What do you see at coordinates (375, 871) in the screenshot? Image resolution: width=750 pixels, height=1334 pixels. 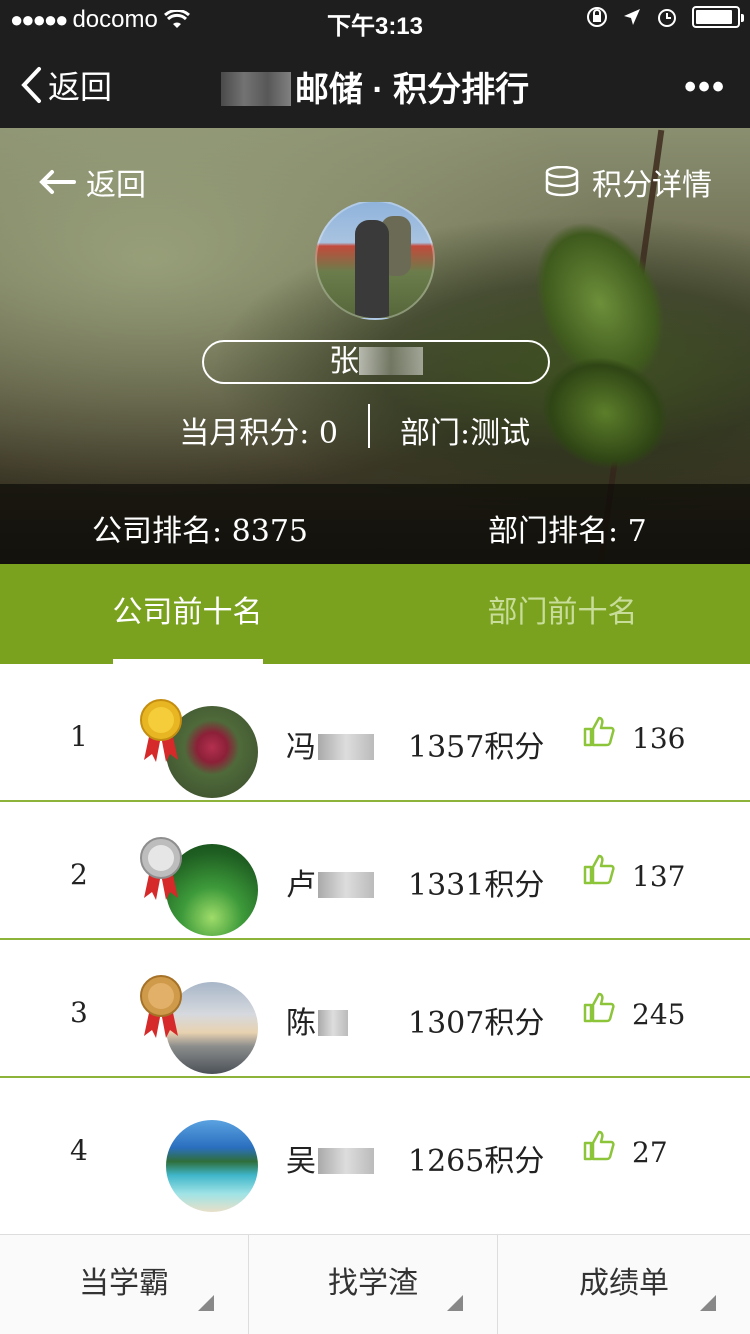 I see `list-item: 2 卢 1331积分 137` at bounding box center [375, 871].